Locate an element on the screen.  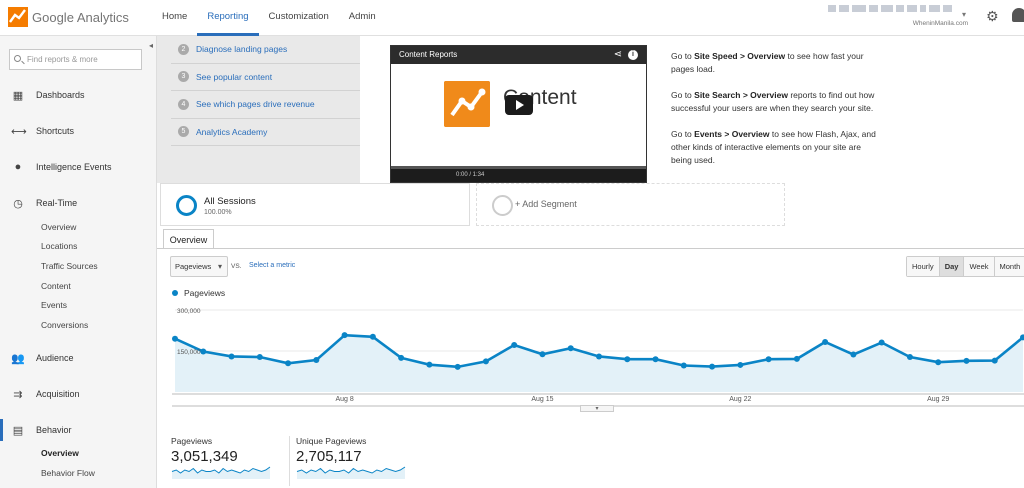
scorecard-unique-pageviews: Unique Pageviews 2,705,117 is located at coordinates (355, 461).